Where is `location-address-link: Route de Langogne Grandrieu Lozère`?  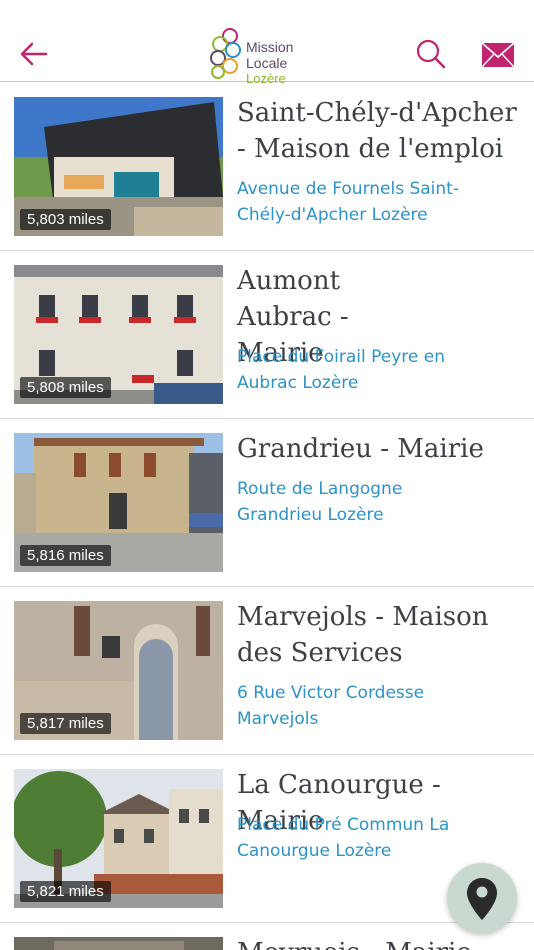 location-address-link: Route de Langogne Grandrieu Lozère is located at coordinates (337, 502).